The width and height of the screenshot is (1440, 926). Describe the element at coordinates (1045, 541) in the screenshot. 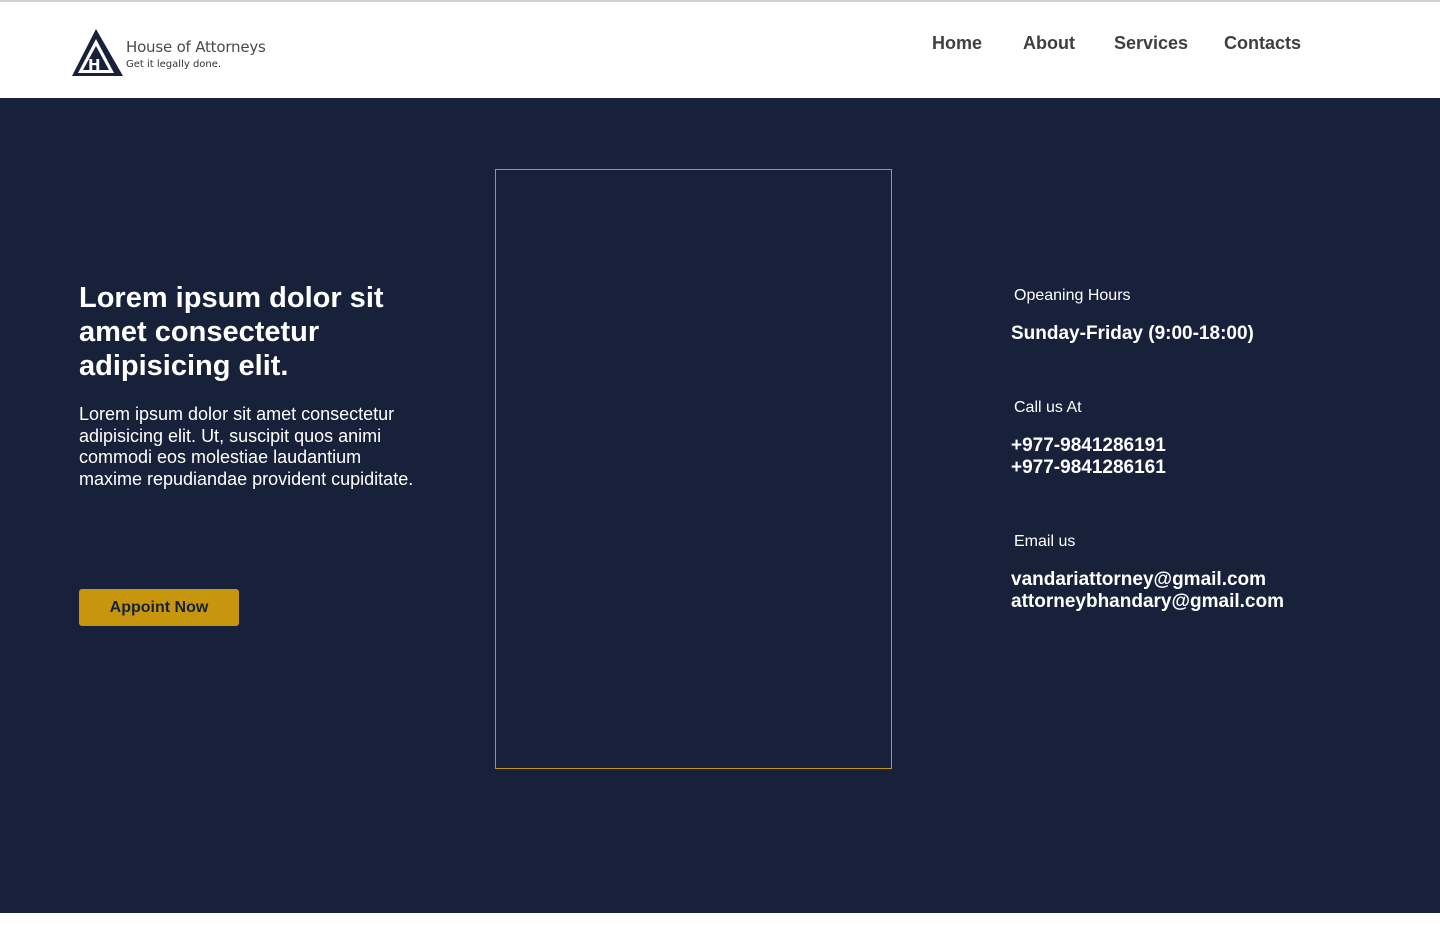

I see `email-us-label: Email us` at that location.